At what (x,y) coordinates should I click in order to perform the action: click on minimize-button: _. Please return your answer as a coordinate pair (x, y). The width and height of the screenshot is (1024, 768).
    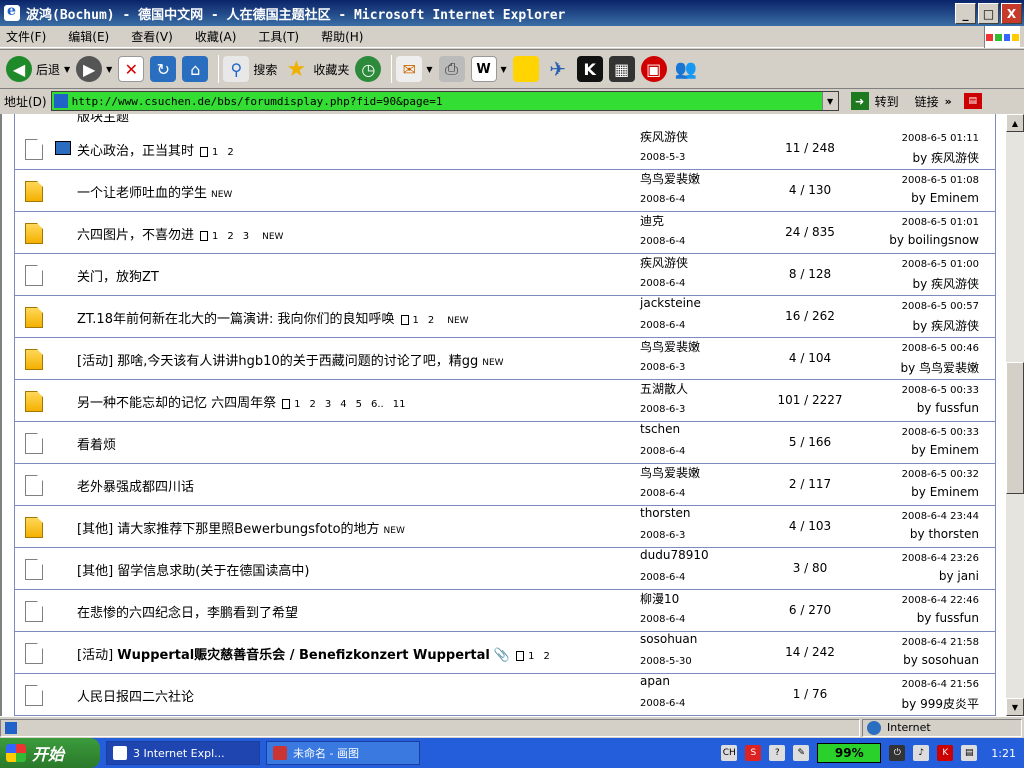
    Looking at the image, I should click on (965, 13).